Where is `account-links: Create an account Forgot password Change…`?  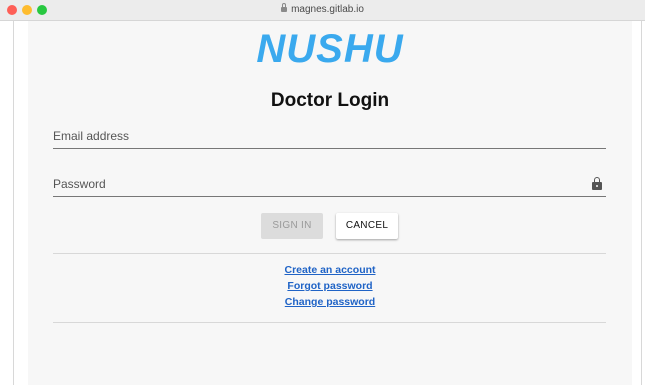
account-links: Create an account Forgot password Change… is located at coordinates (330, 286).